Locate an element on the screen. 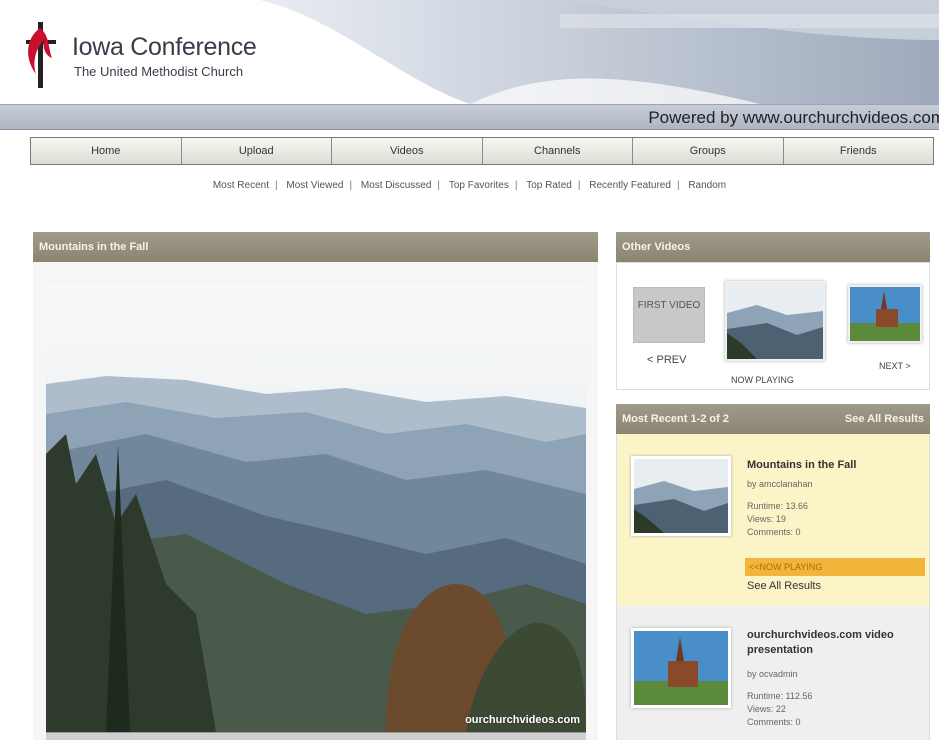 This screenshot has height=740, width=939. prev-video-link: < PREV is located at coordinates (666, 360).